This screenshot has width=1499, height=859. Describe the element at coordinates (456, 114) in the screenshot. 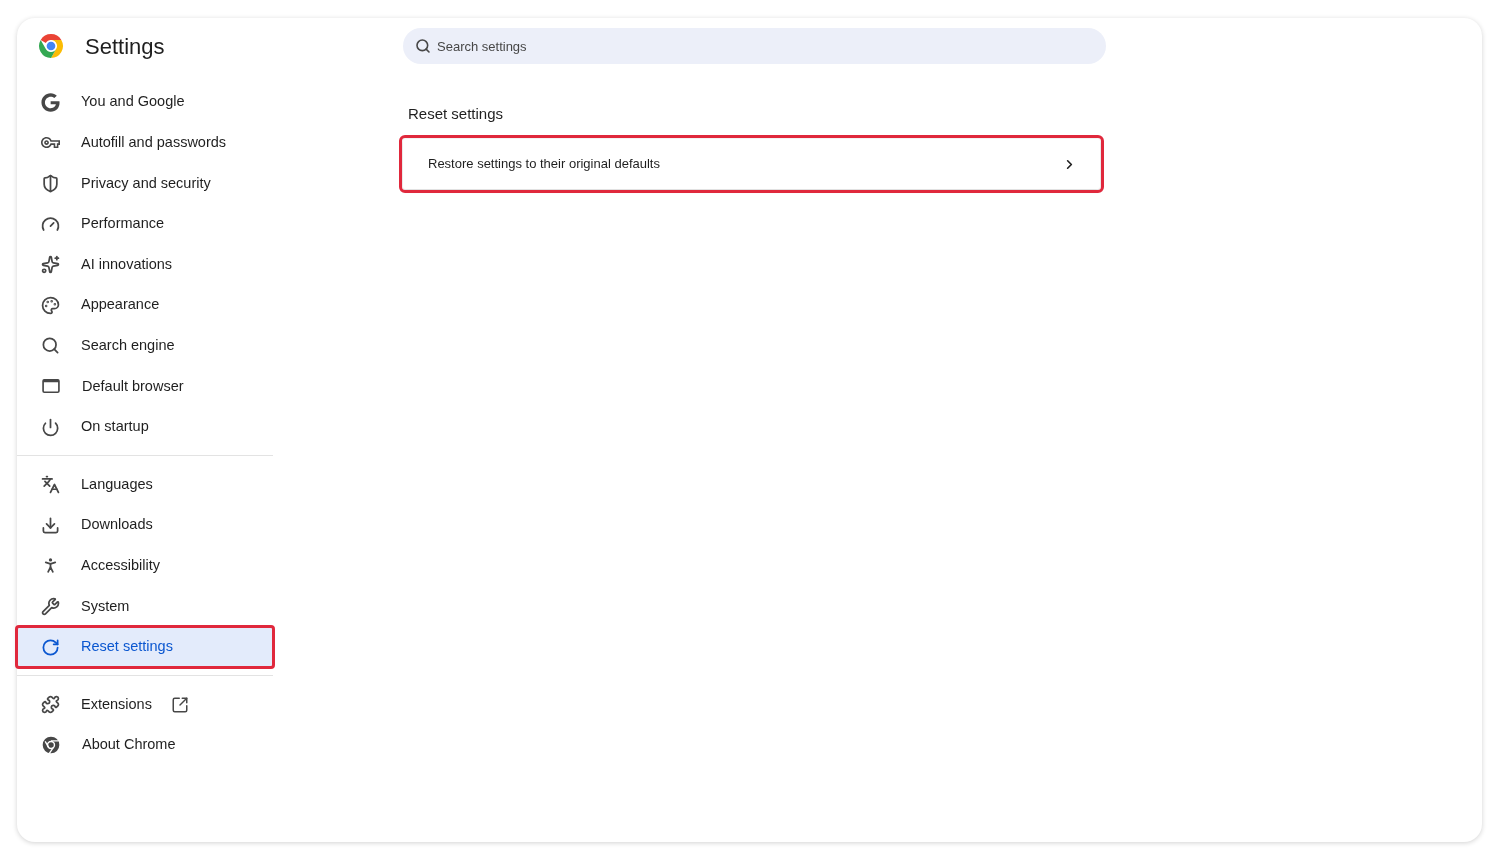

I see `section-title: Reset settings` at that location.